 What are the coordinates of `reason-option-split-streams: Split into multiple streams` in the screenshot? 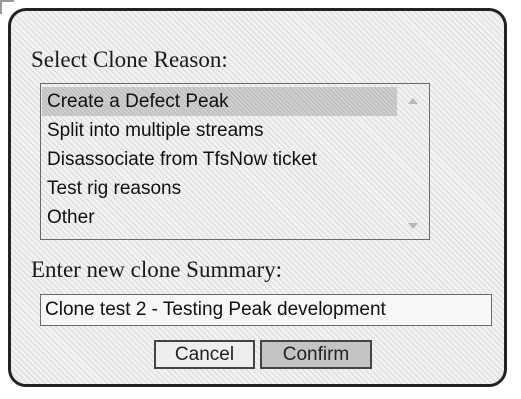 It's located at (219, 130).